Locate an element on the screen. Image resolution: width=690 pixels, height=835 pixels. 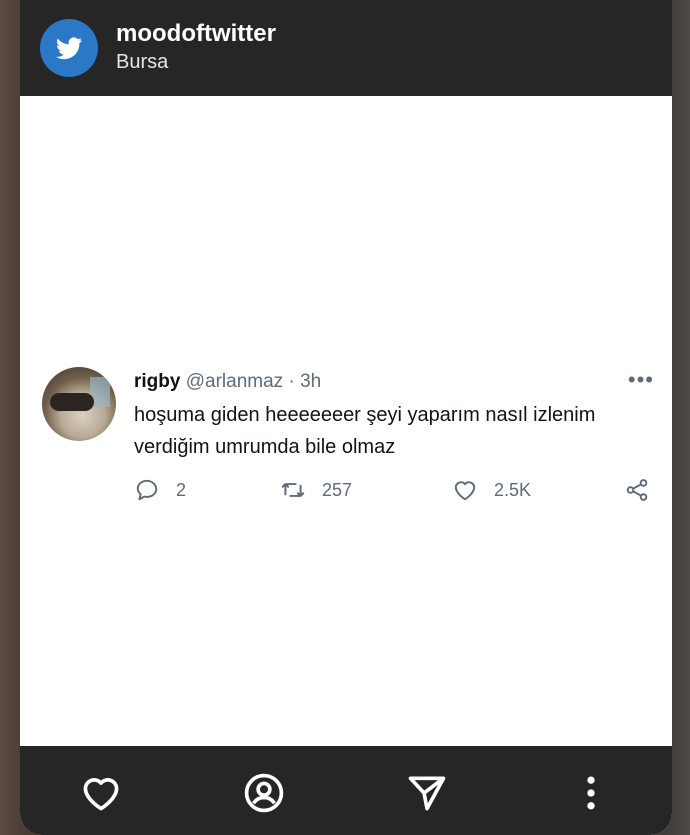
share-icon is located at coordinates (637, 490).